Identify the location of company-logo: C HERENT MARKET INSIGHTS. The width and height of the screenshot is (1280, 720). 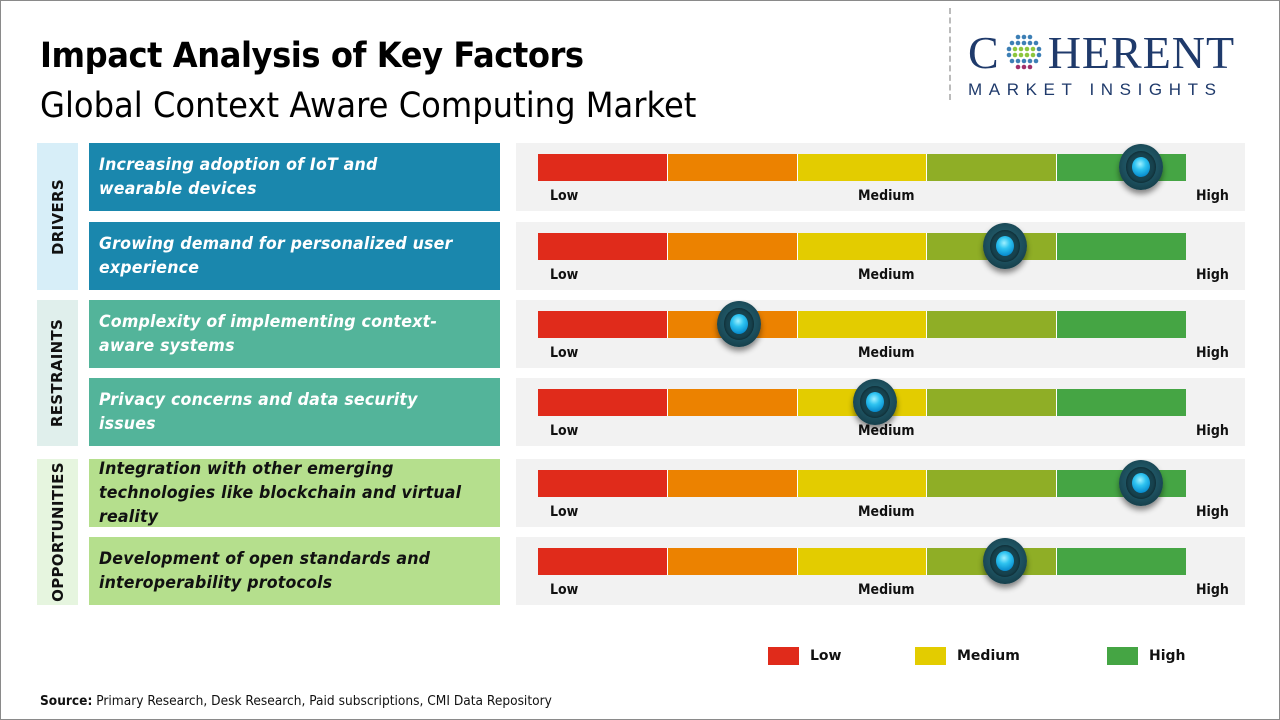
(1115, 65).